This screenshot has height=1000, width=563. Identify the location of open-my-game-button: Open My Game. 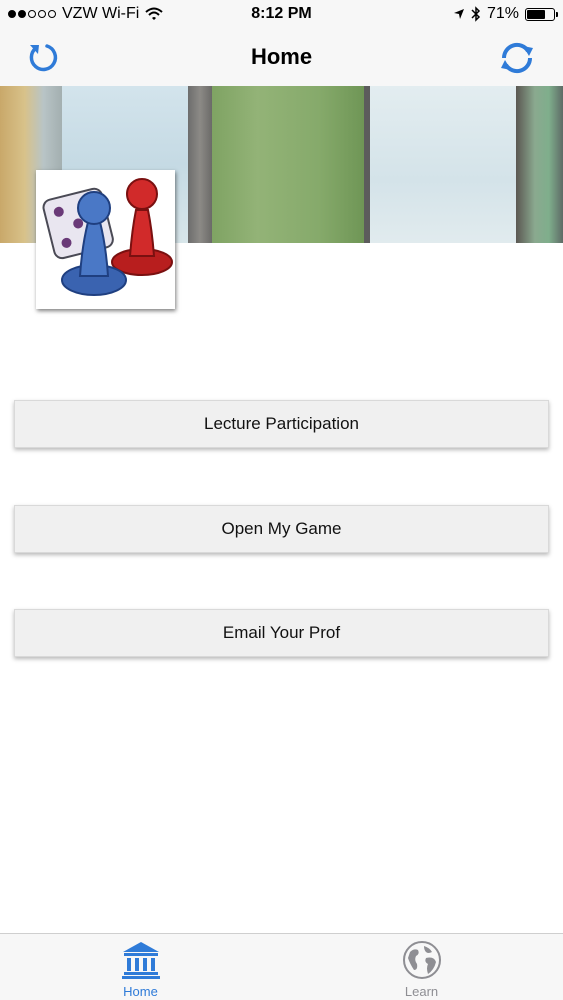
(281, 529).